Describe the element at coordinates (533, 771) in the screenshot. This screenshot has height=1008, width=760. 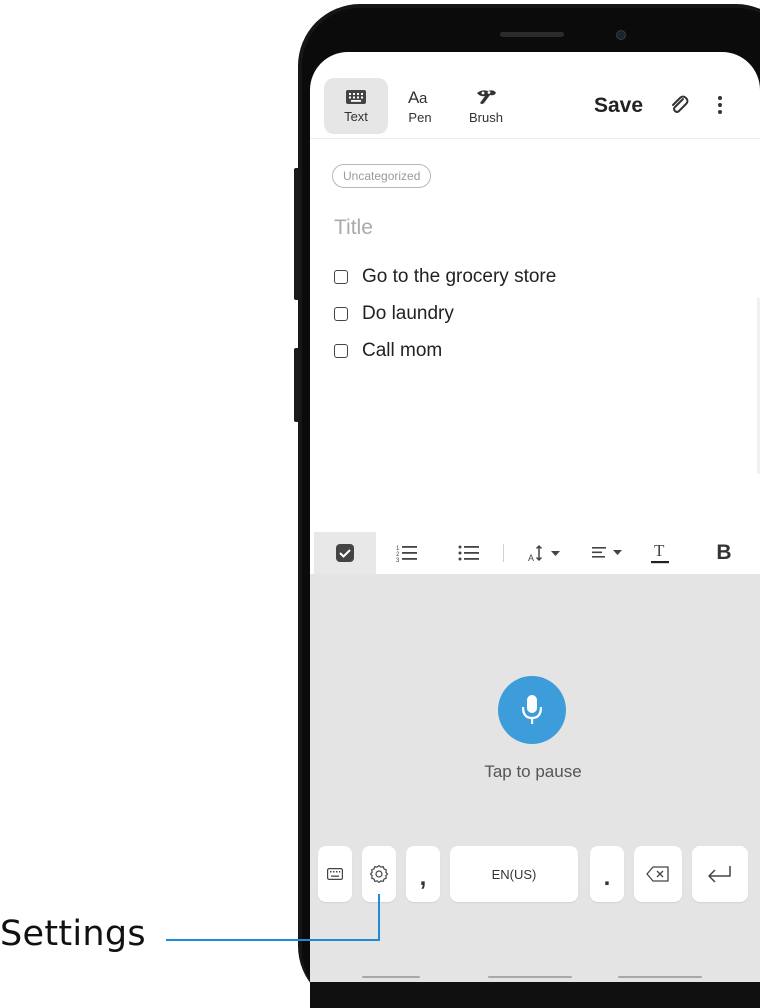
I see `voice-status-text: Tap to pause` at that location.